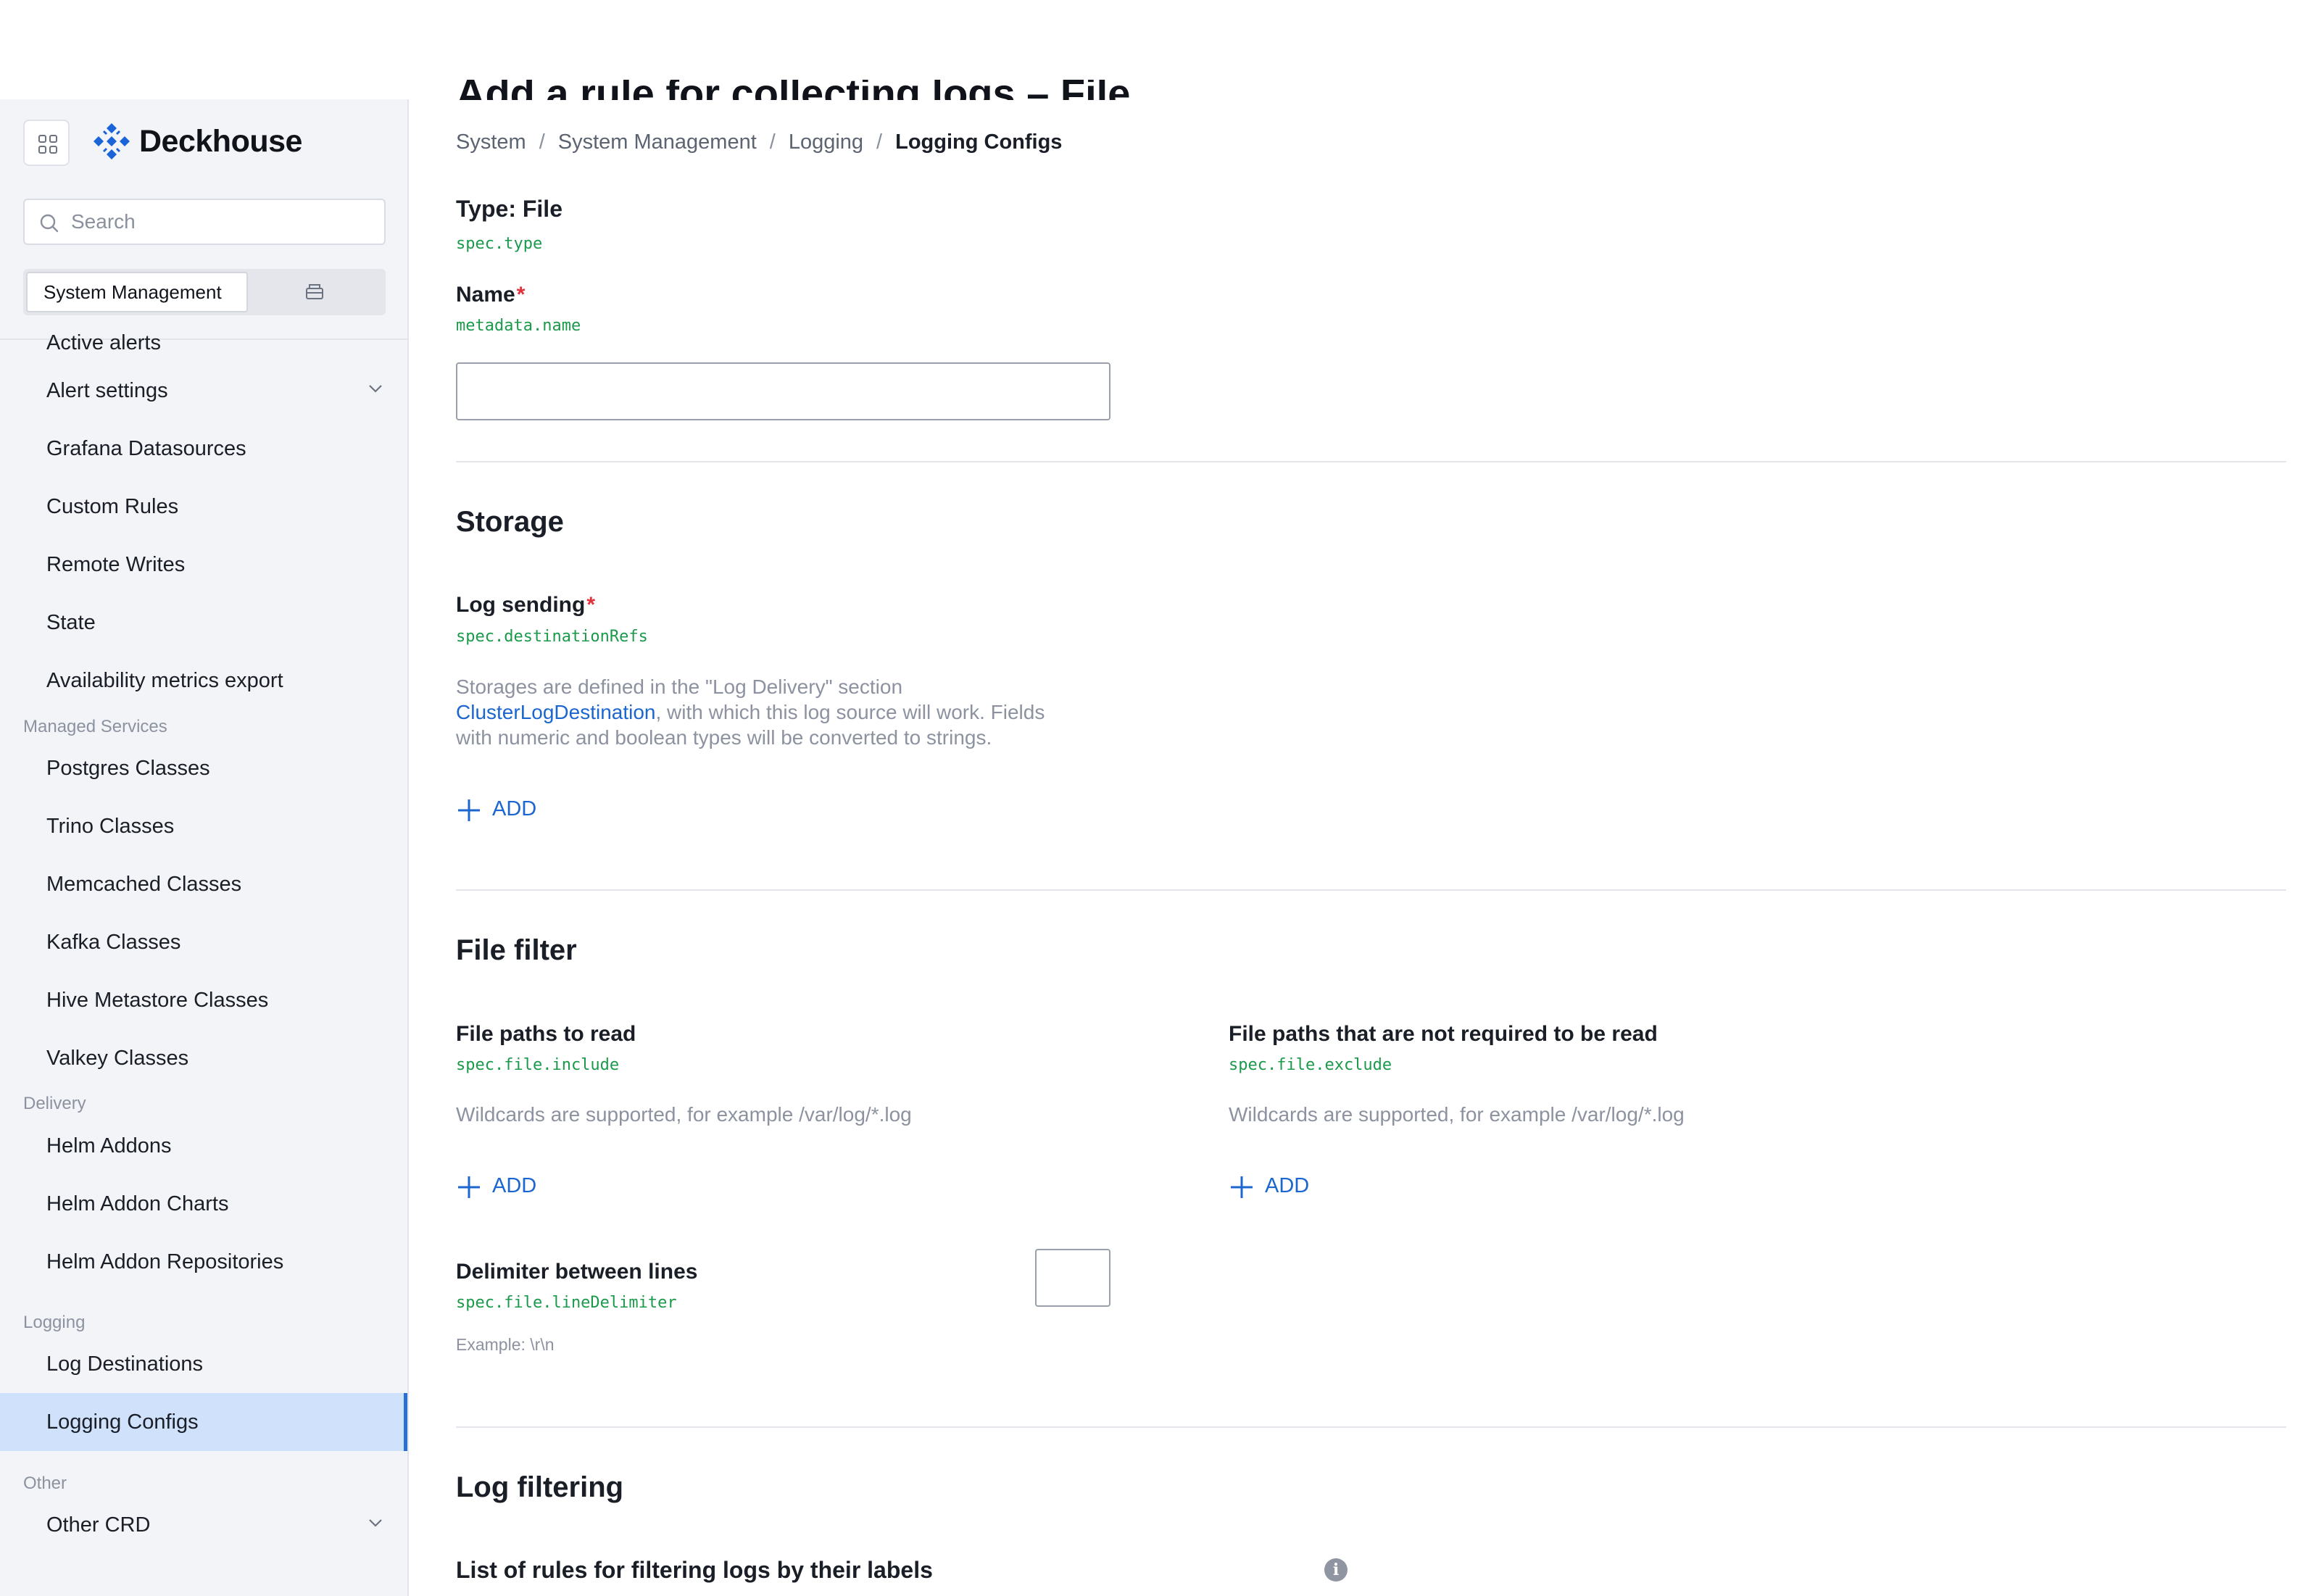  I want to click on breadcrumb-system-management: System Management, so click(657, 142).